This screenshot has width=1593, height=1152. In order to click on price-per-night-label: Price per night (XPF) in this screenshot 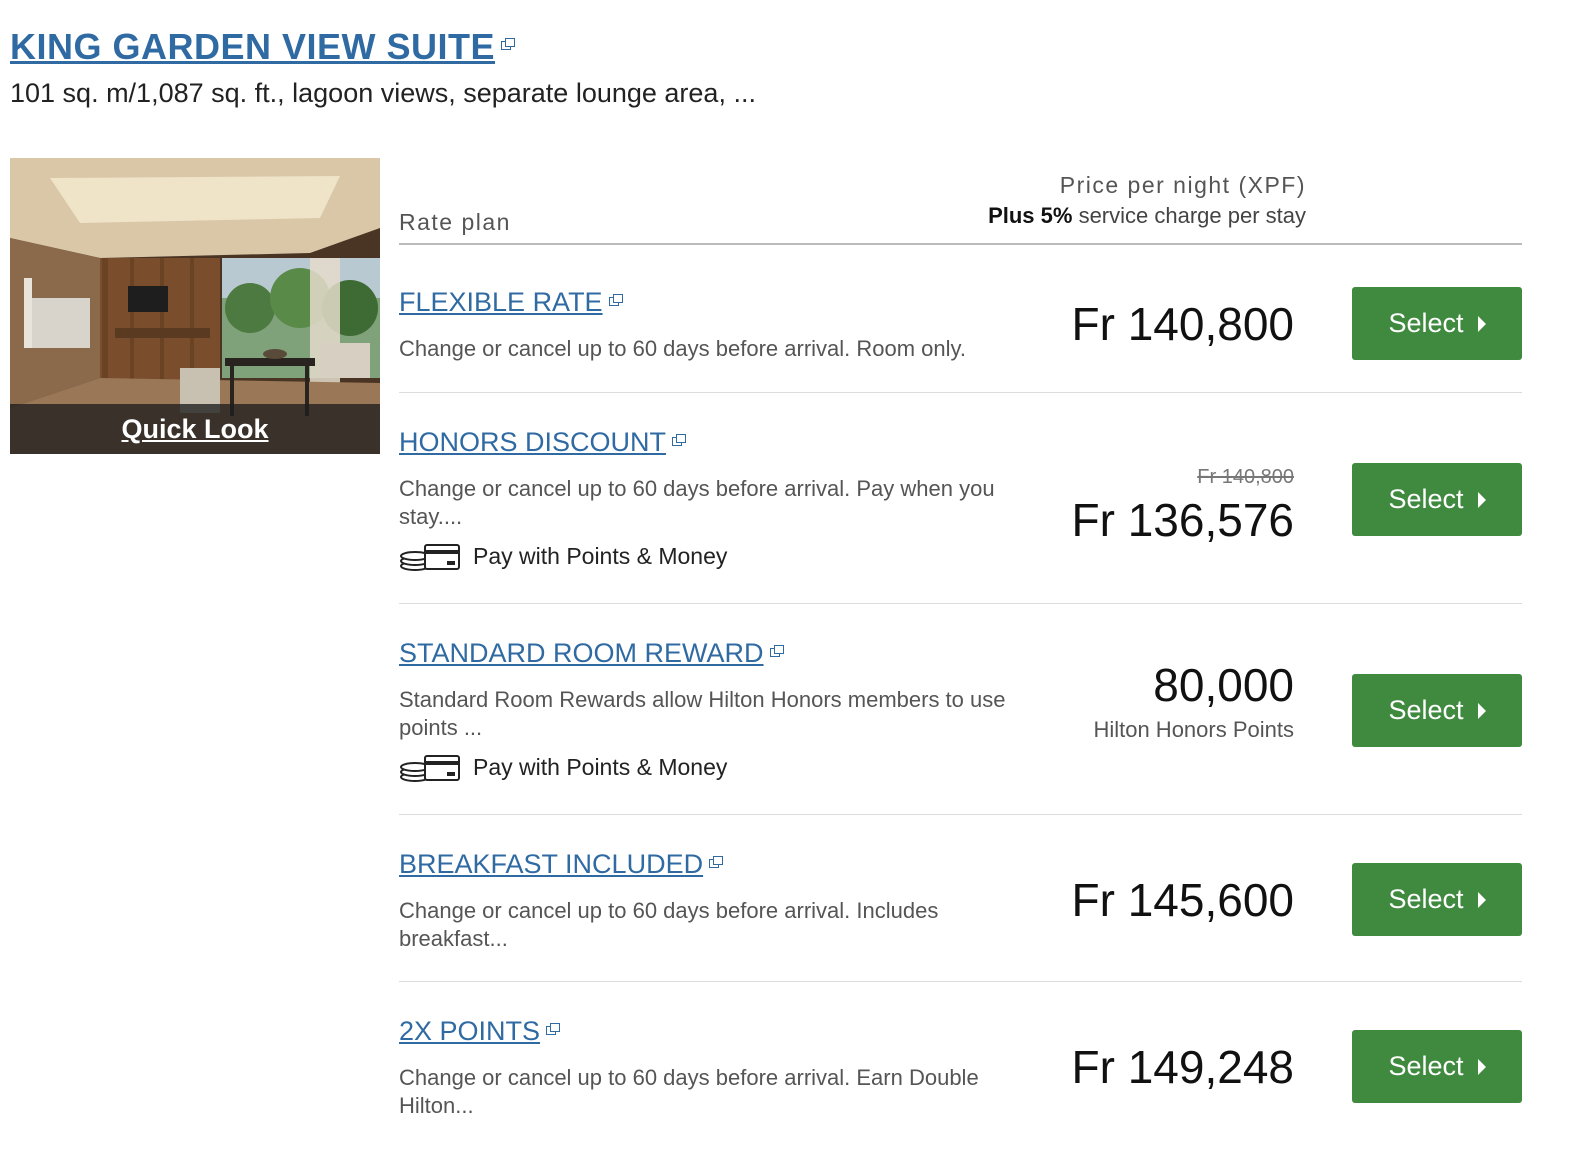, I will do `click(1182, 185)`.